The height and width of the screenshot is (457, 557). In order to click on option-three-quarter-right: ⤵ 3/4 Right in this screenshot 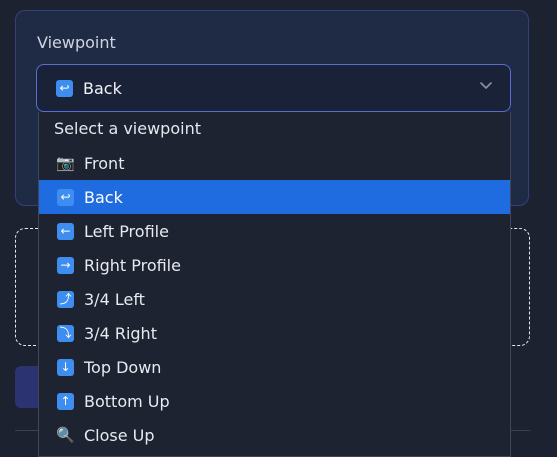, I will do `click(274, 333)`.